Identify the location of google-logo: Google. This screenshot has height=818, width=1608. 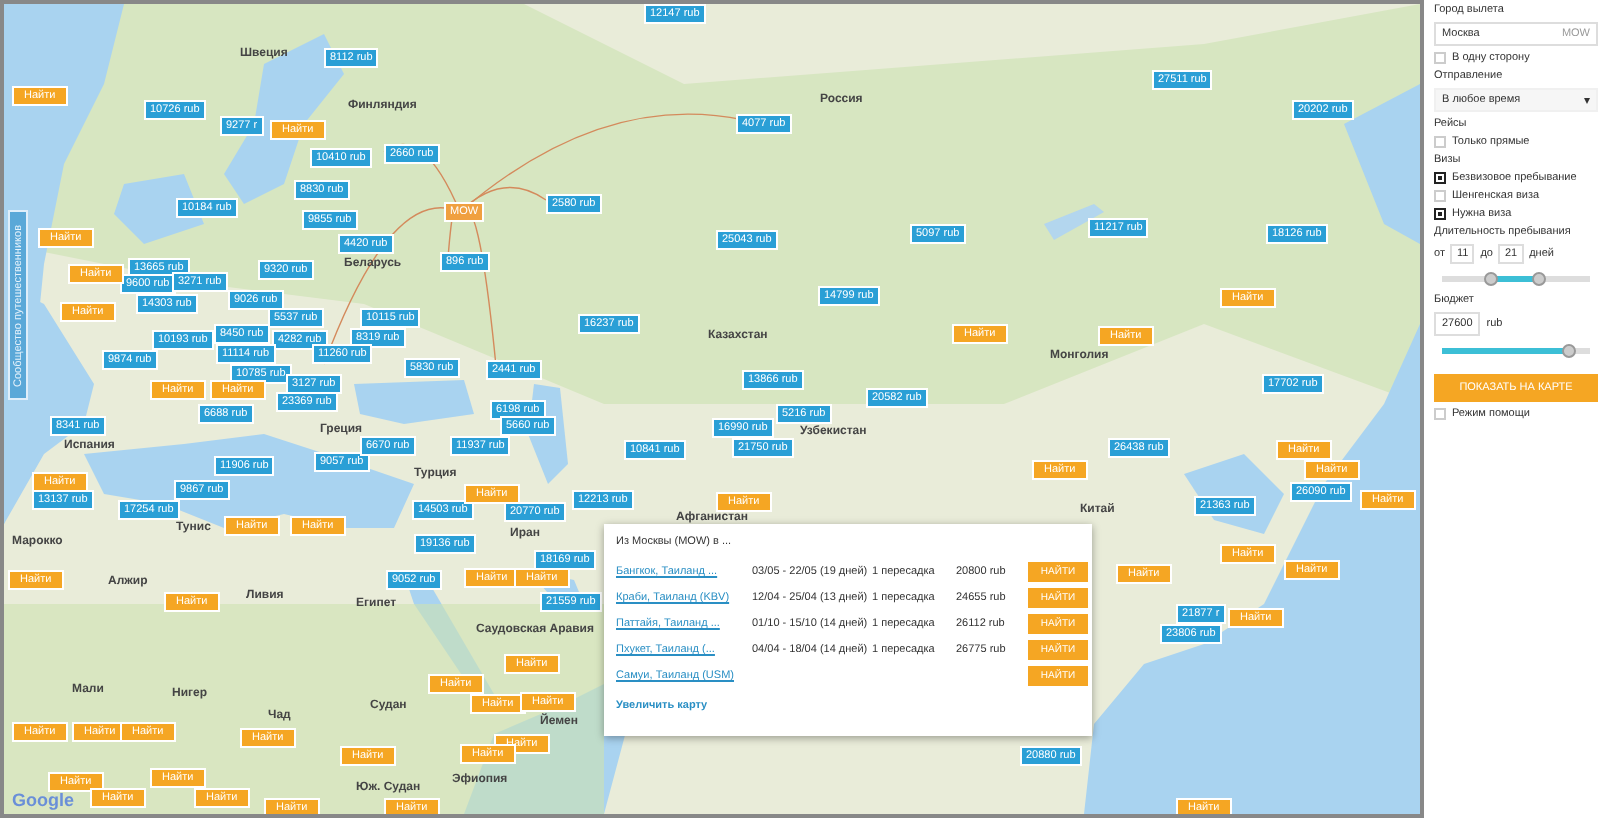
(43, 800).